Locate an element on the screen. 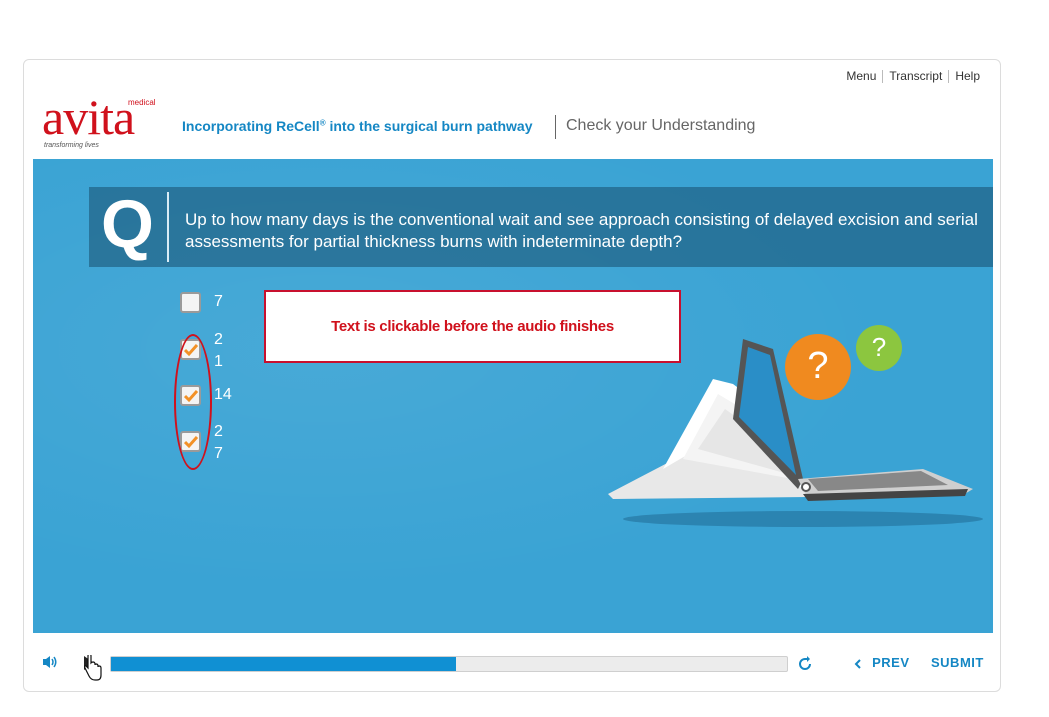 The height and width of the screenshot is (717, 1049). prev-button: PREV is located at coordinates (882, 662).